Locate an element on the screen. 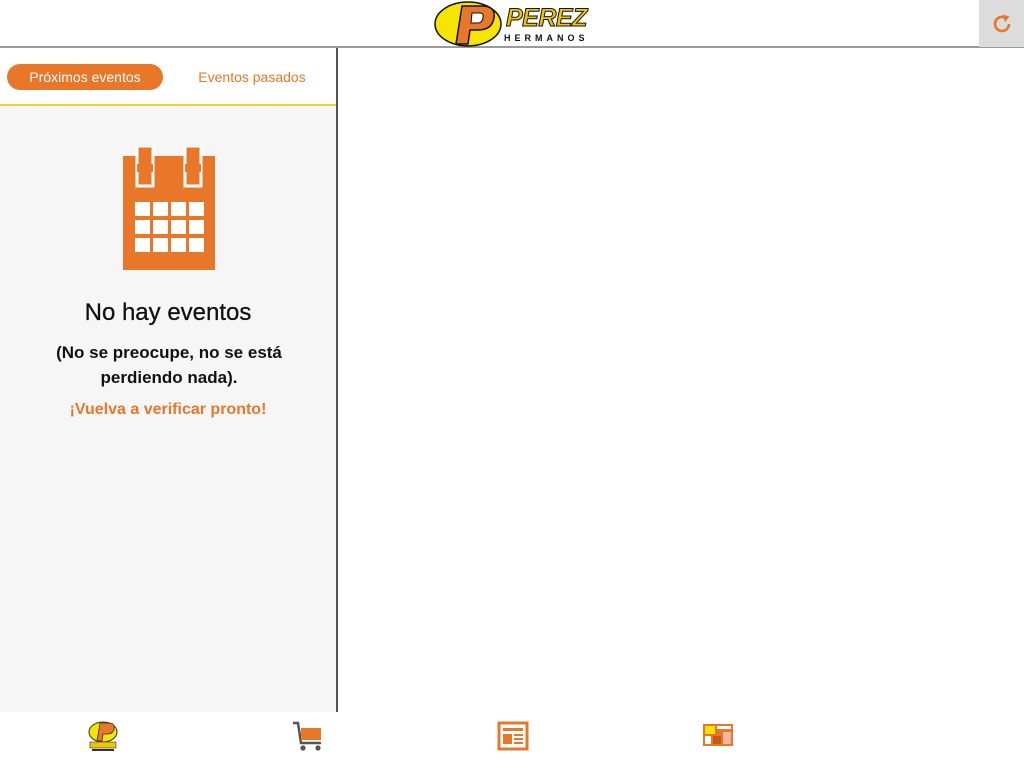  nav-promotions is located at coordinates (718, 736).